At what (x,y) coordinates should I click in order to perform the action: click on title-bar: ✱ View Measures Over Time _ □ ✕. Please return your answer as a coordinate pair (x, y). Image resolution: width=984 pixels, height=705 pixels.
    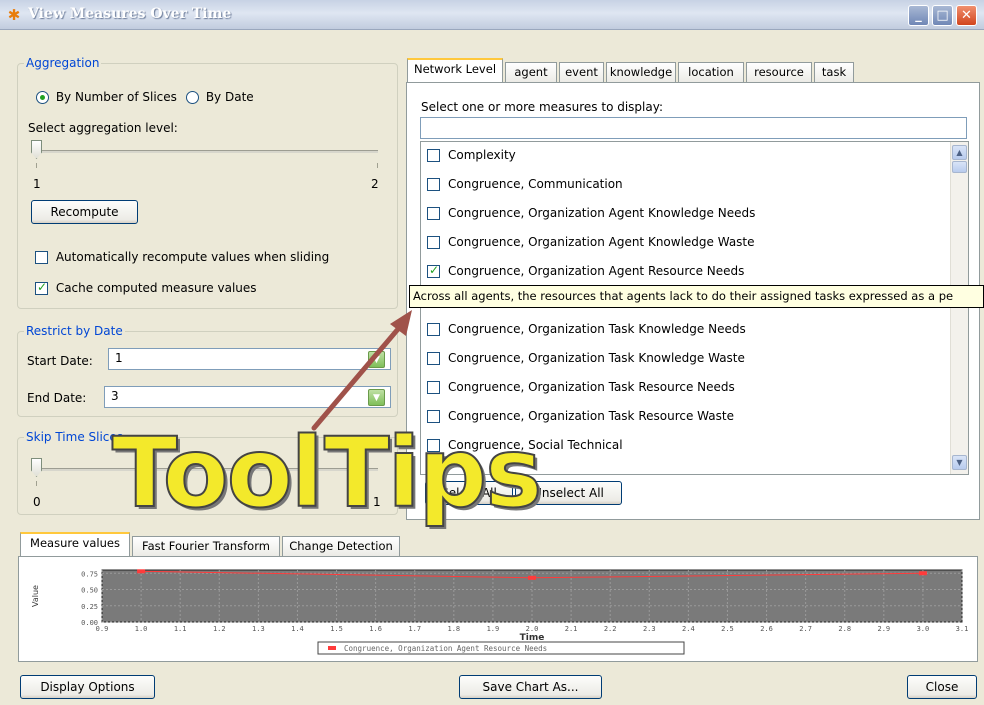
    Looking at the image, I should click on (492, 15).